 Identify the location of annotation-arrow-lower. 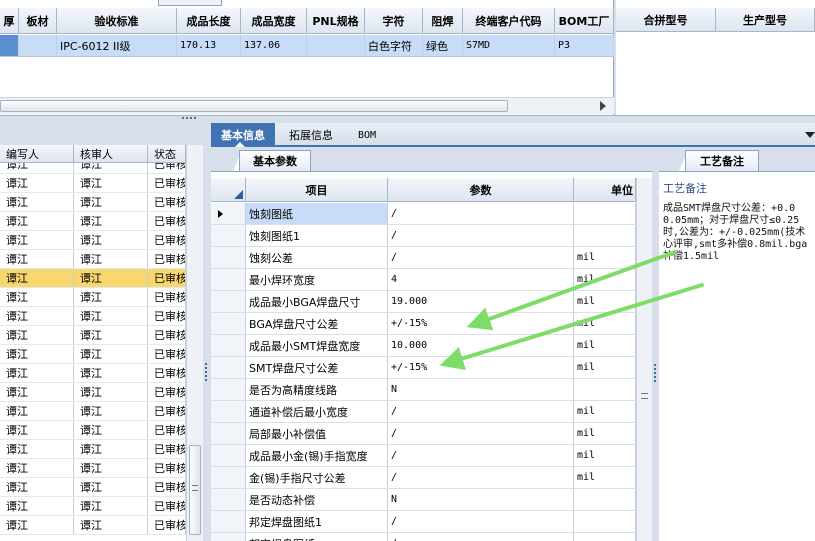
(571, 326).